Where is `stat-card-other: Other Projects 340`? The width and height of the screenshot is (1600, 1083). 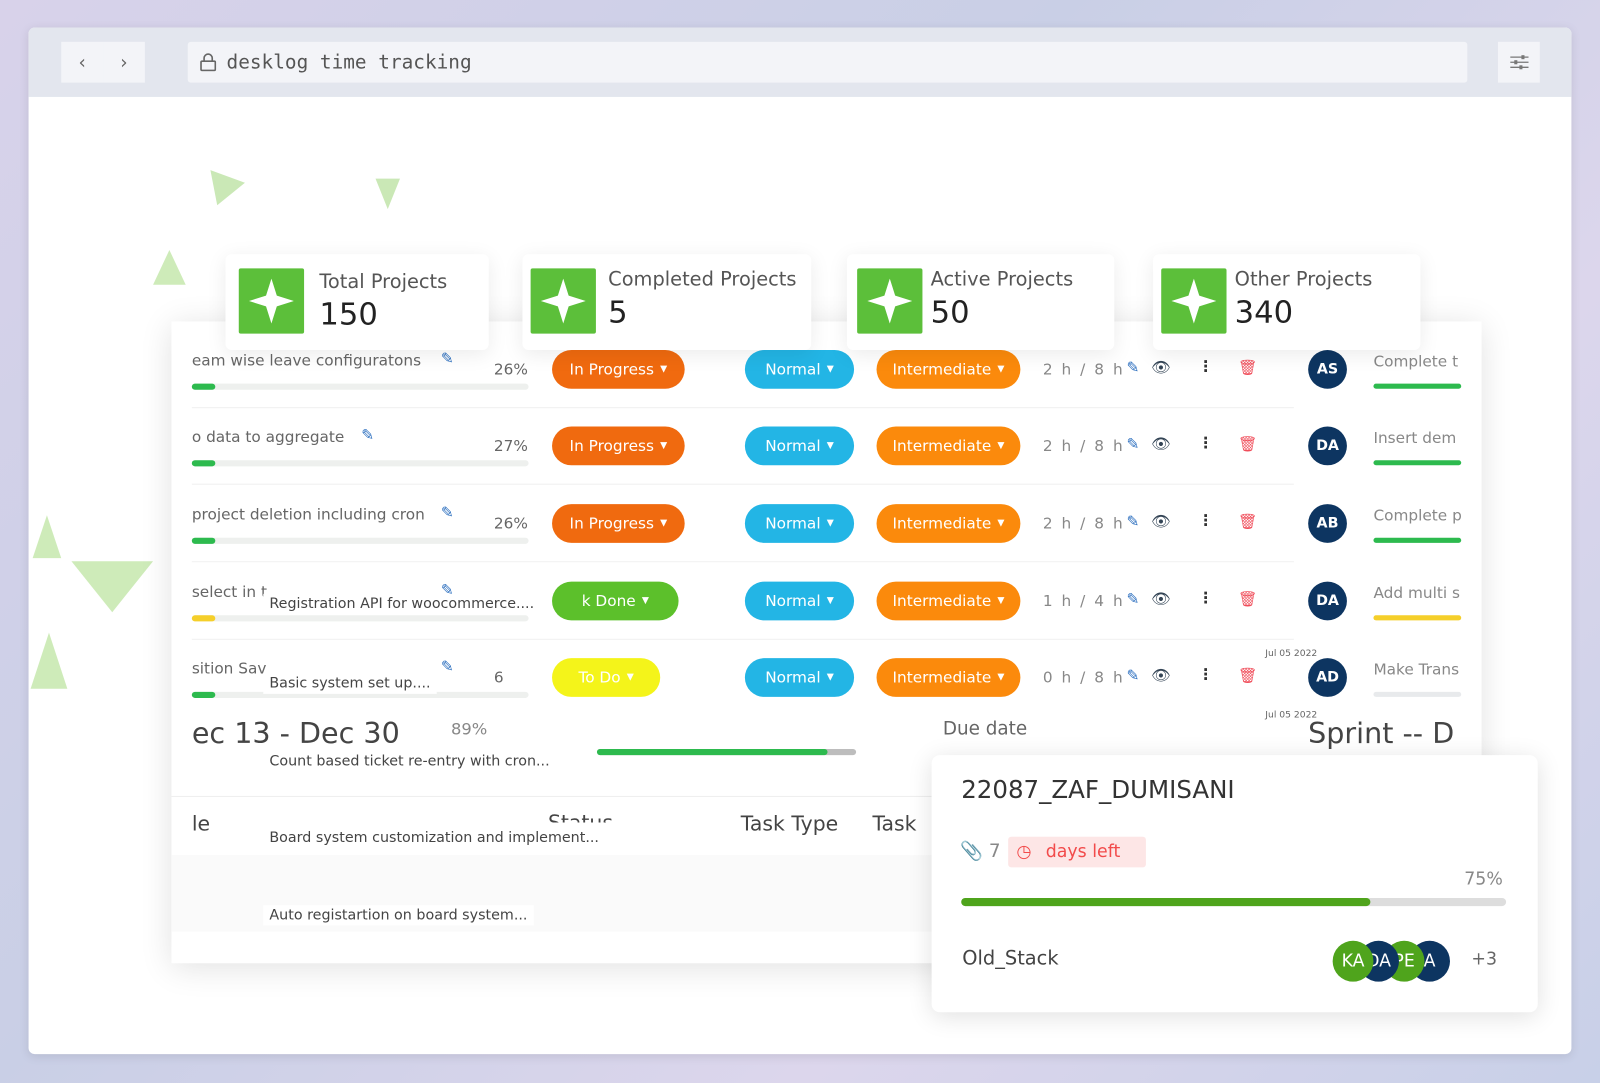
stat-card-other: Other Projects 340 is located at coordinates (1287, 302).